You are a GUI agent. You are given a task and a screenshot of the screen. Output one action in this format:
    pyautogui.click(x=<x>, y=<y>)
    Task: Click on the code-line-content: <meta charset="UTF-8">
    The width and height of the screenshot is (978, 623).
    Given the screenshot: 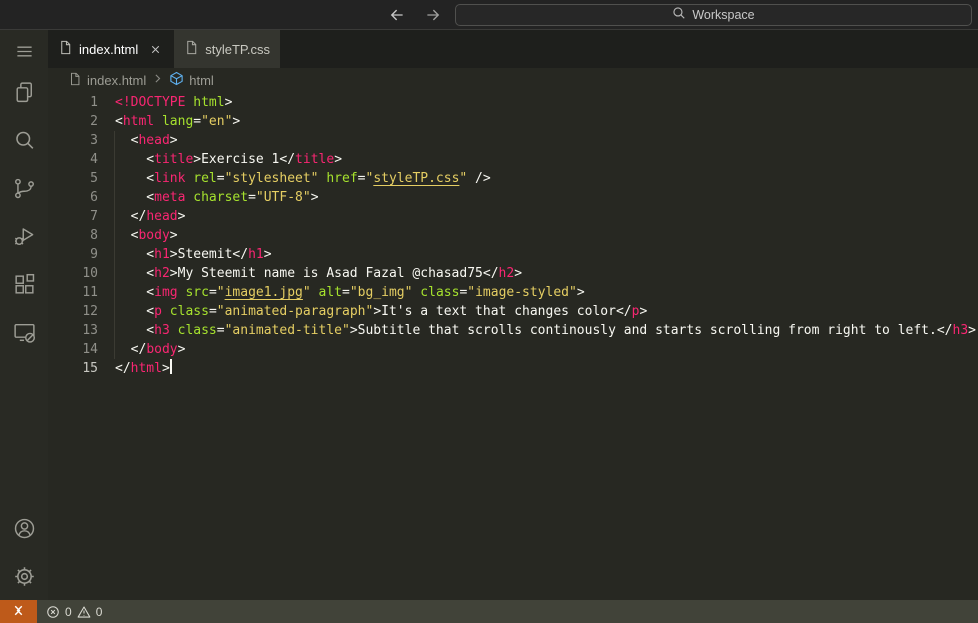 What is the action you would take?
    pyautogui.click(x=217, y=197)
    